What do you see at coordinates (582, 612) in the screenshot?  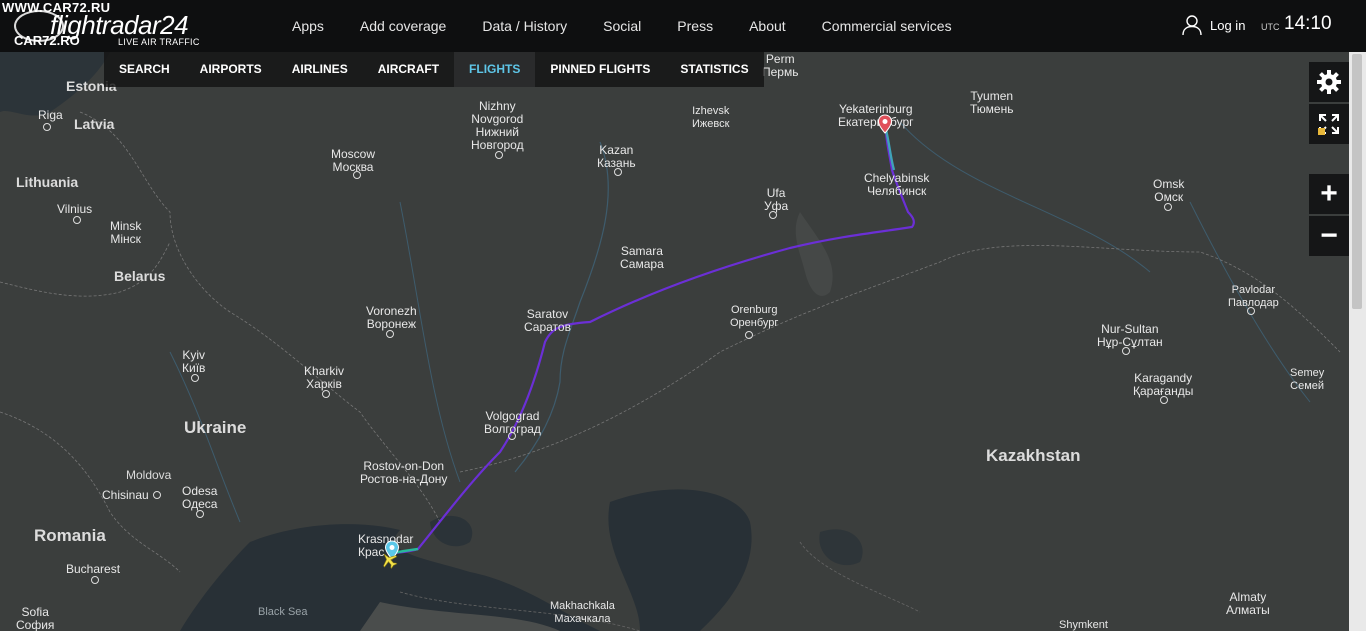 I see `city-label: Makhachkala Махачкала` at bounding box center [582, 612].